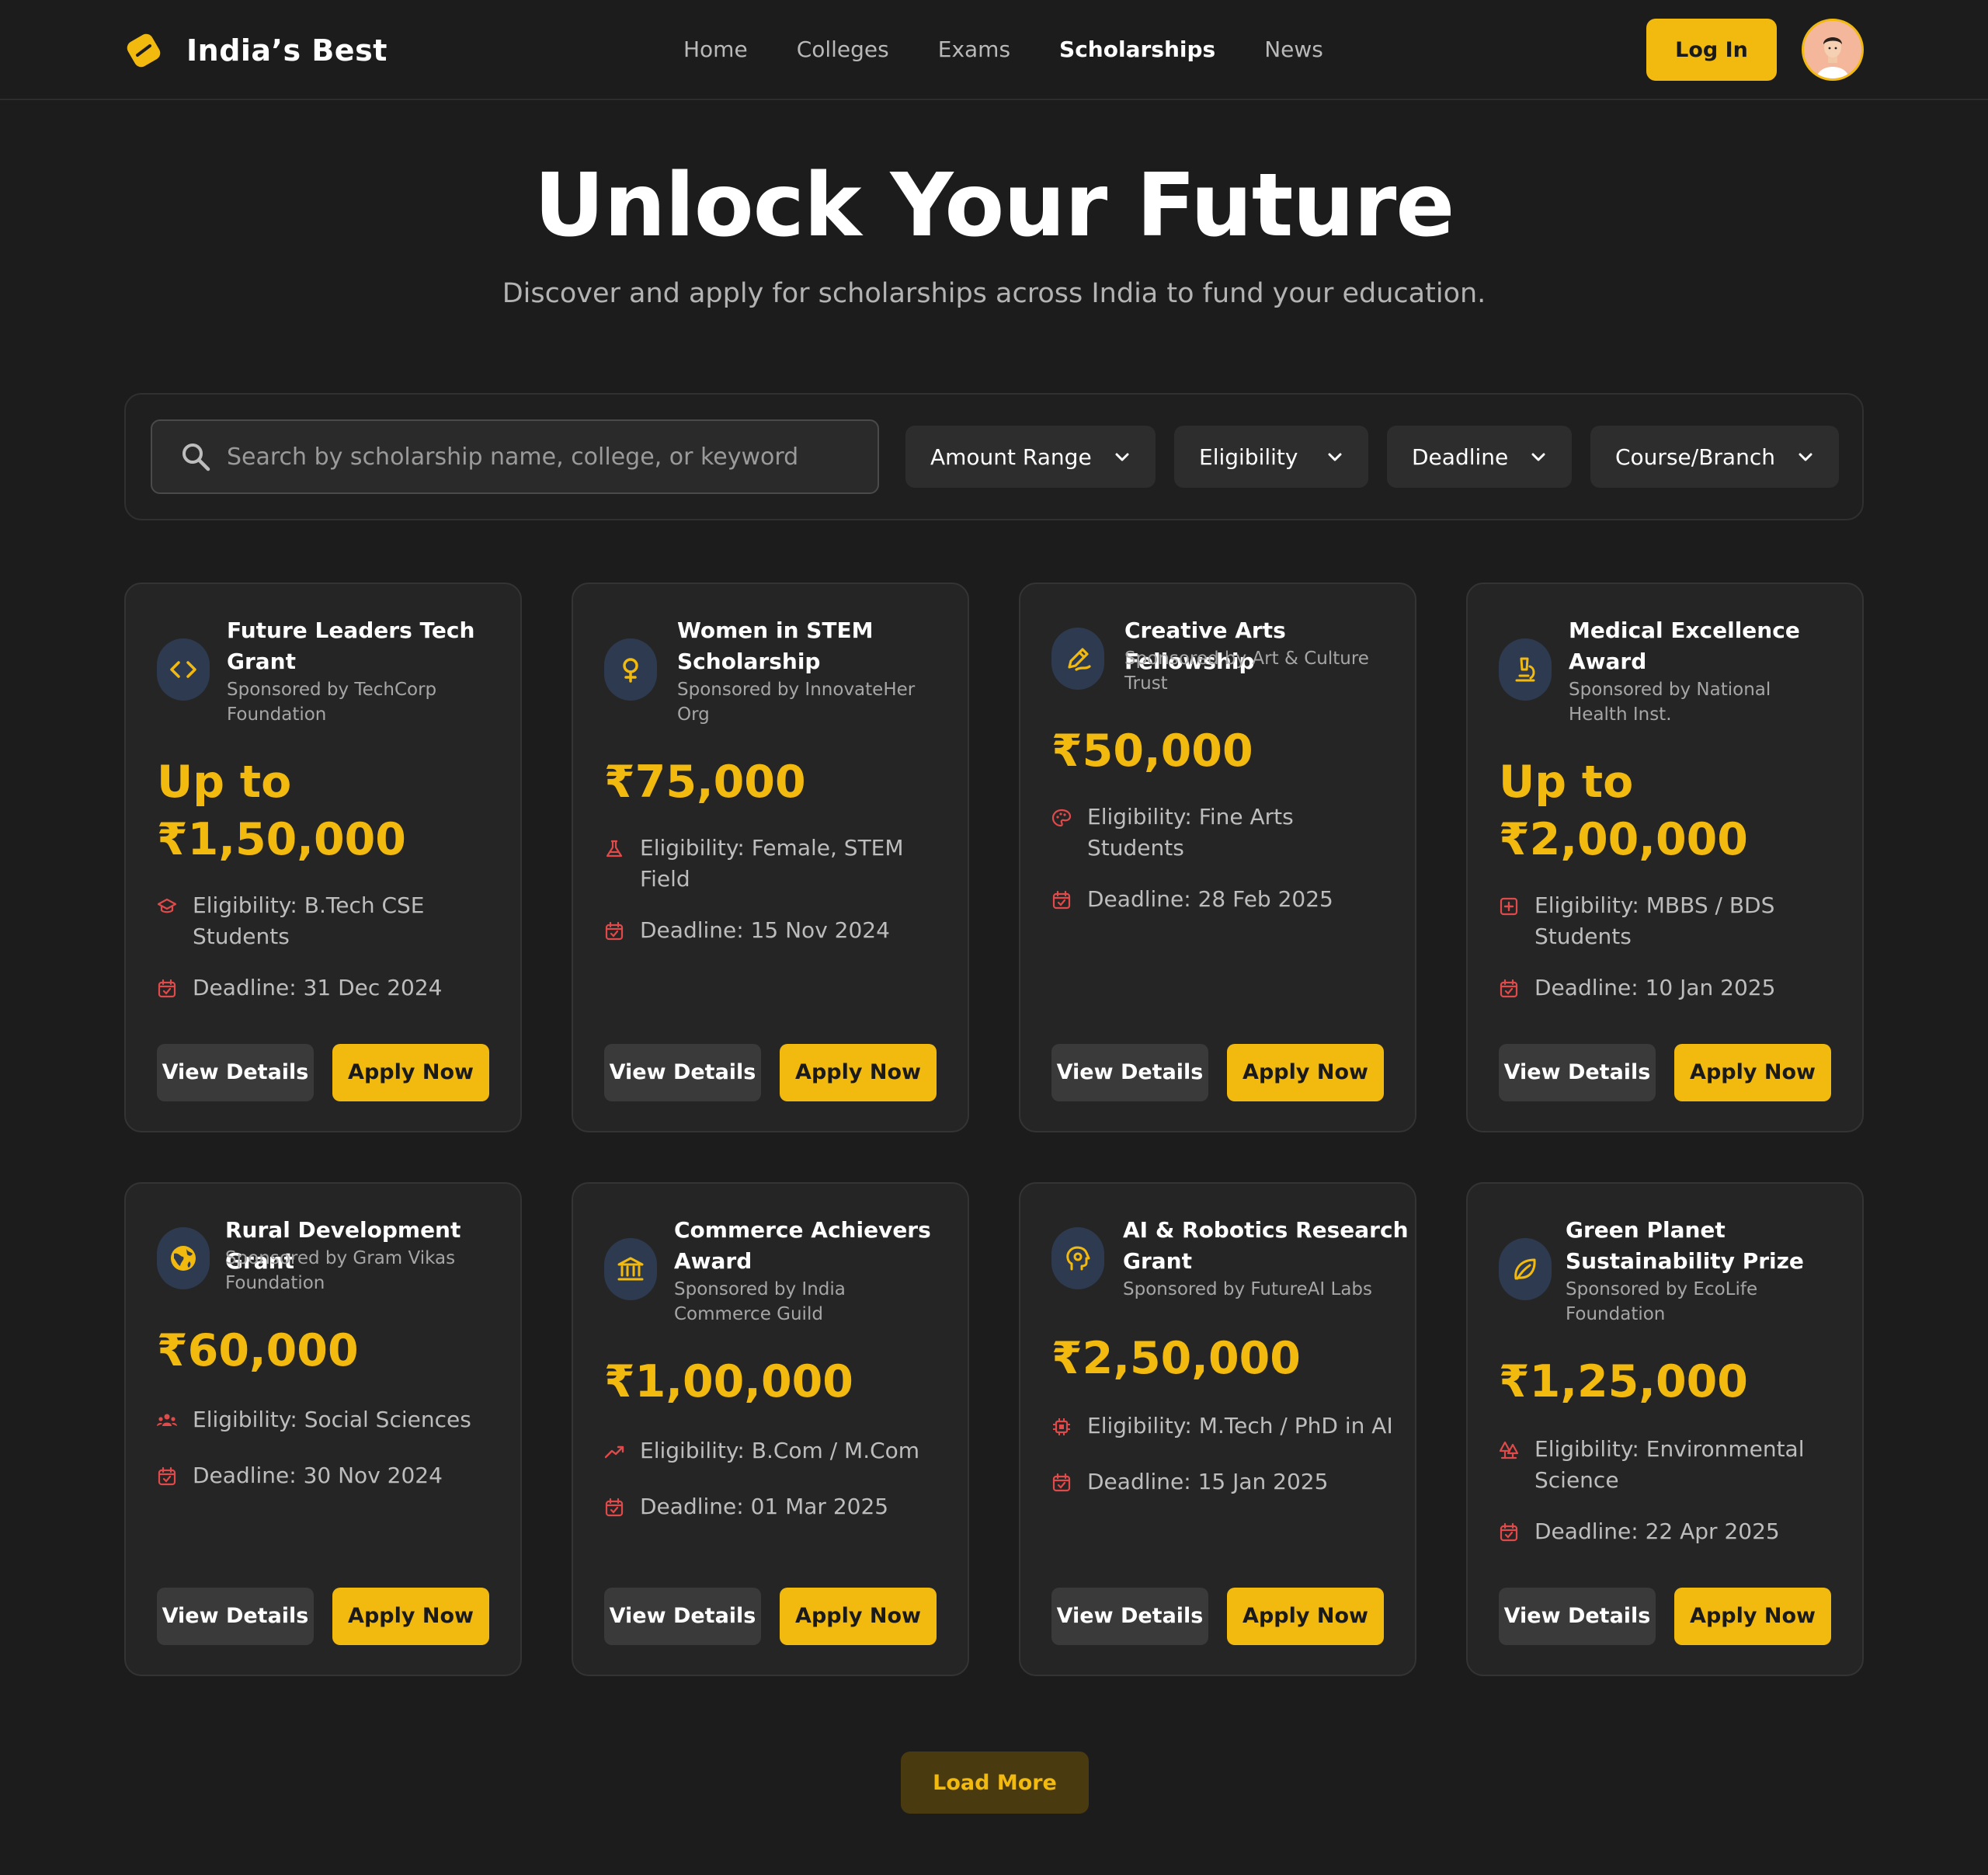 The image size is (1988, 1875). I want to click on amount-range-dropdown: Amount Range, so click(1030, 457).